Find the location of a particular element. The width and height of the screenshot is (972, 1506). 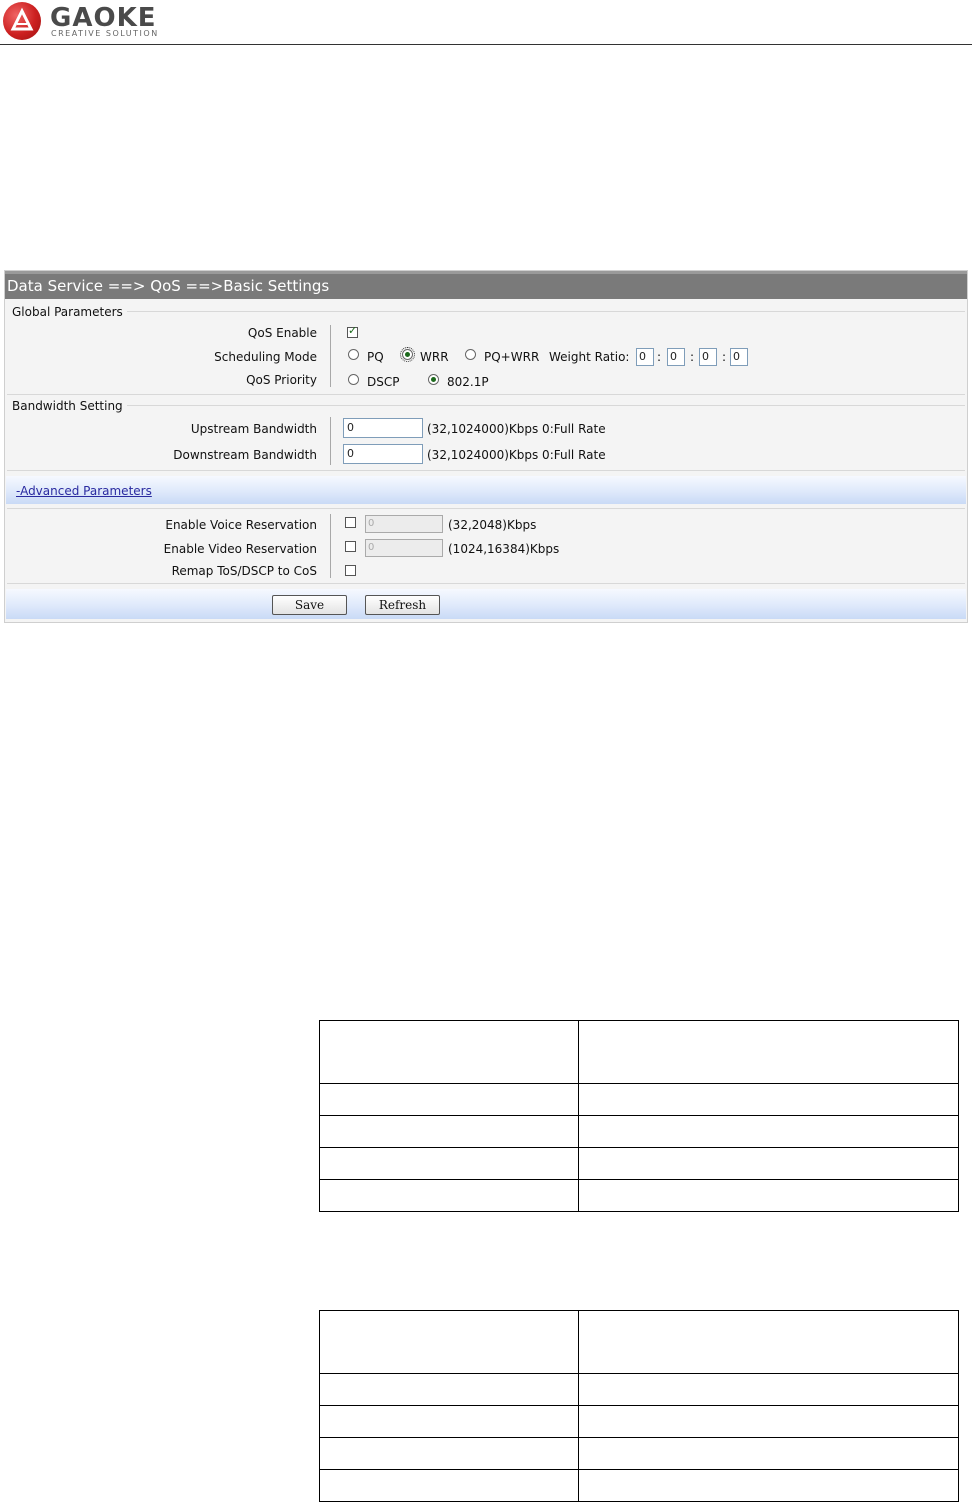

video-reservation-label: Enable Video Reservation is located at coordinates (240, 549).